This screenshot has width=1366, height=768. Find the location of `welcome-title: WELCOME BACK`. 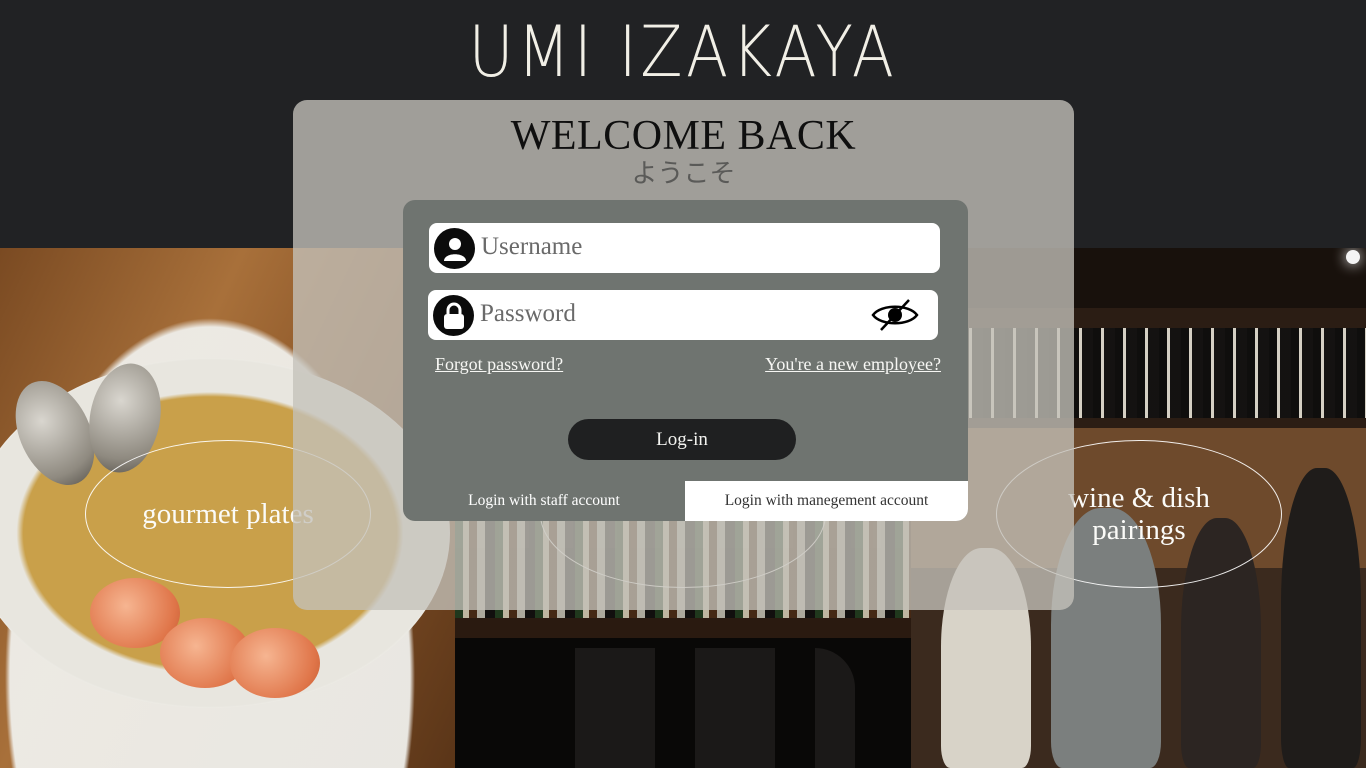

welcome-title: WELCOME BACK is located at coordinates (683, 136).